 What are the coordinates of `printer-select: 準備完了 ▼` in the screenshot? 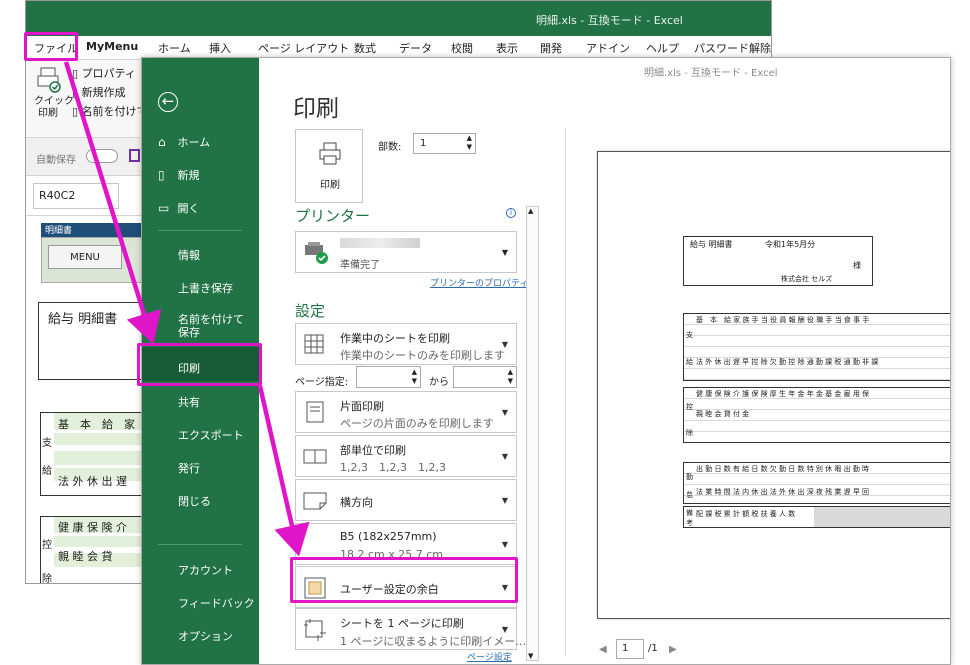 It's located at (406, 252).